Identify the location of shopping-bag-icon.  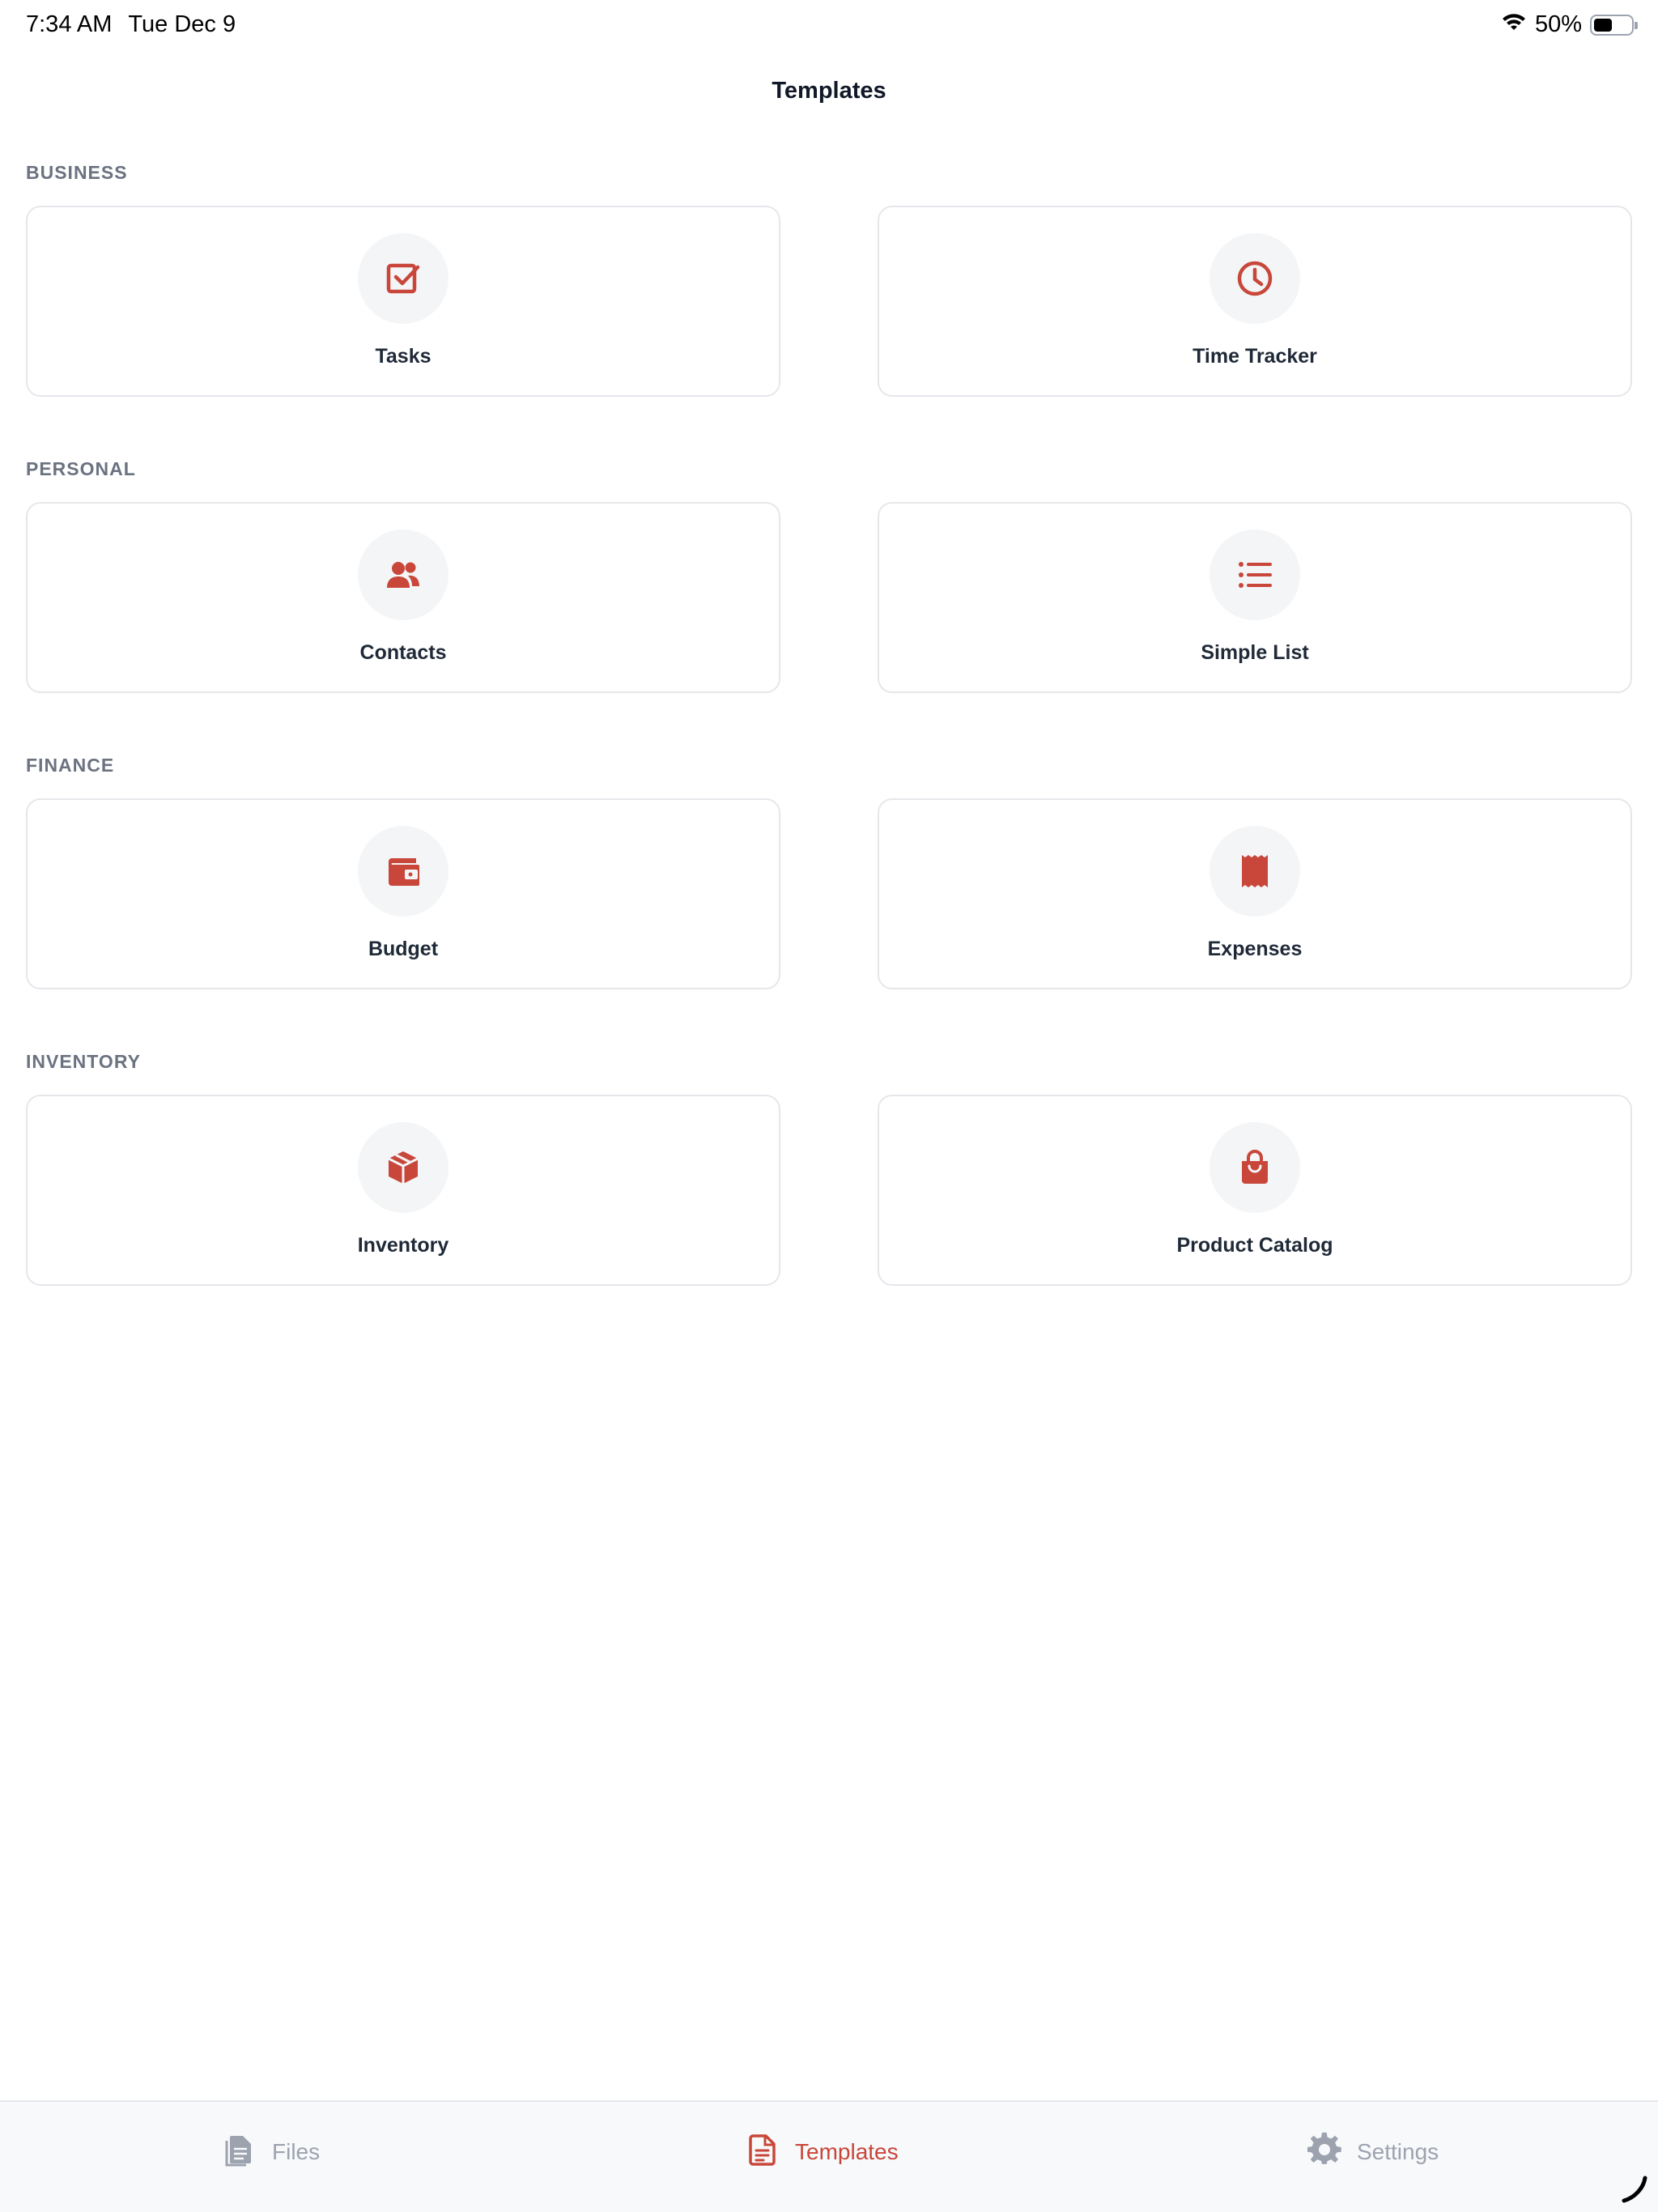
(1254, 1168).